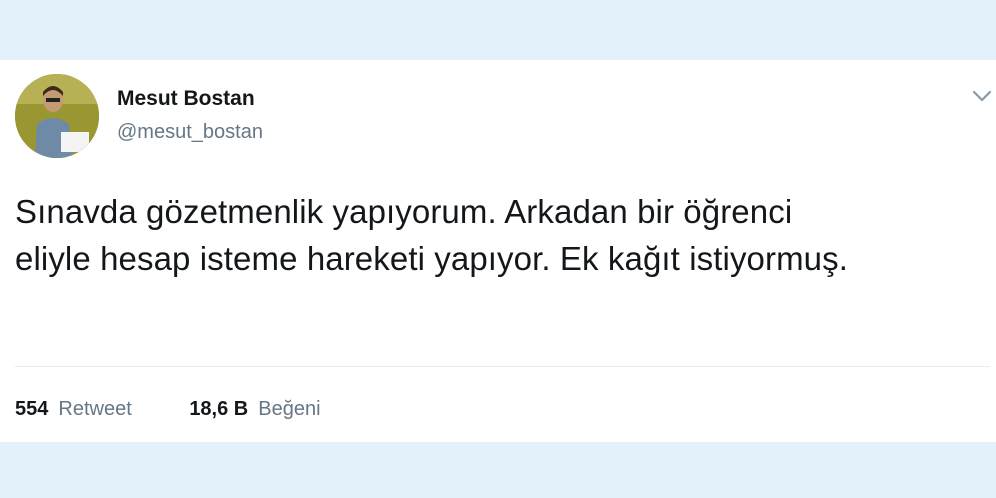 Image resolution: width=996 pixels, height=498 pixels. I want to click on likes-stat: 18,6 B Beğeni, so click(254, 409).